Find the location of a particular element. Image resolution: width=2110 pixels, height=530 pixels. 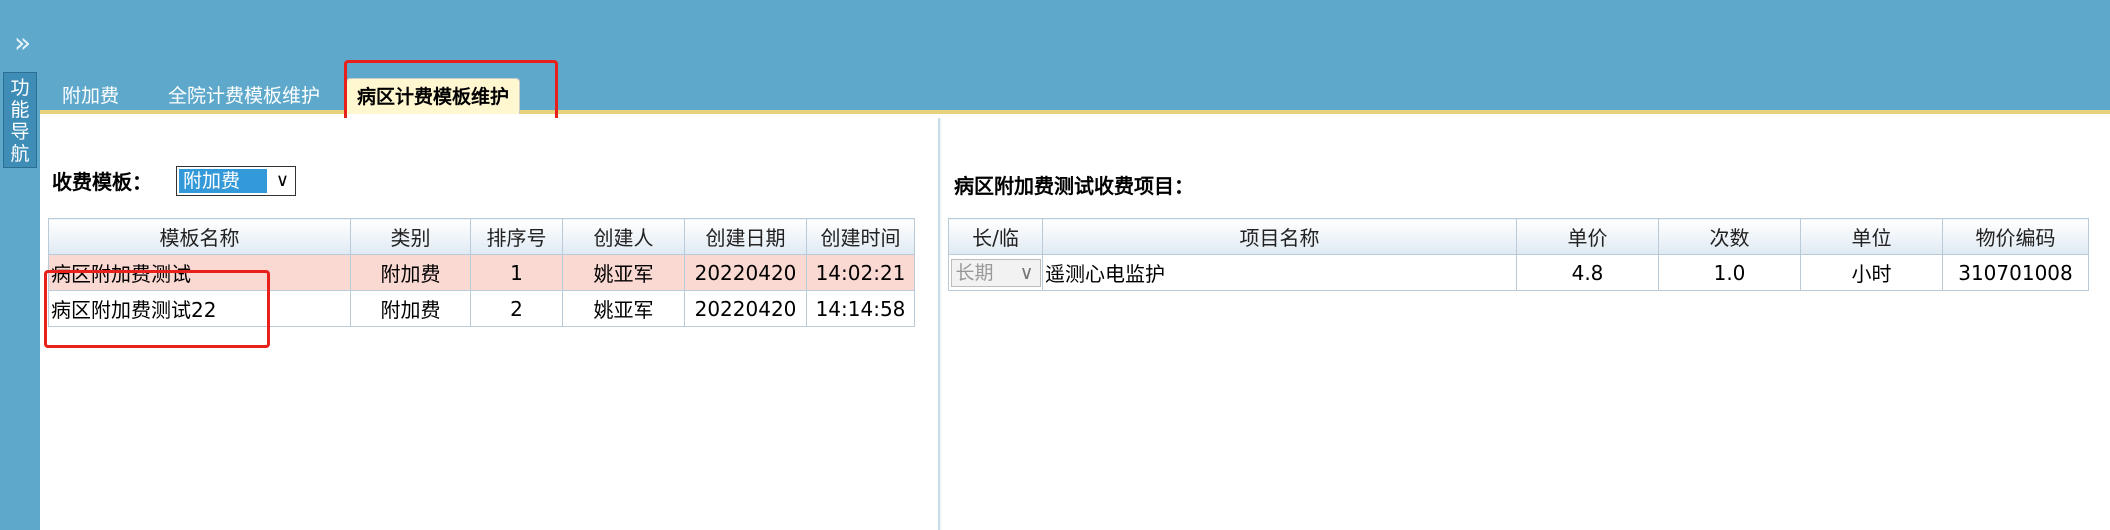

column-header: 次数 is located at coordinates (1729, 236).